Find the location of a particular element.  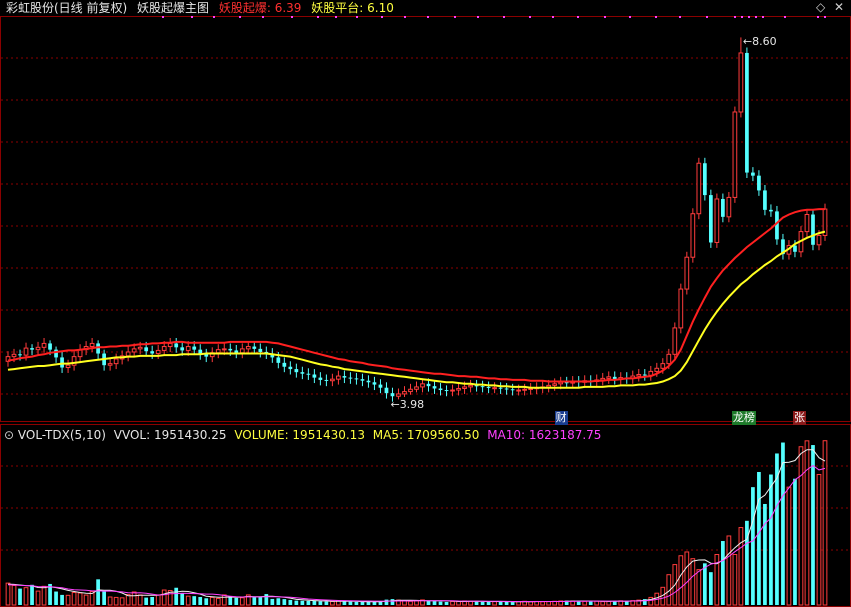

ma10-label: MA10: is located at coordinates (508, 435).